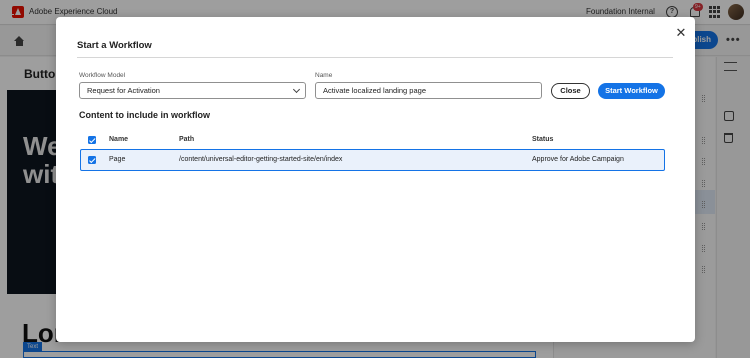  Describe the element at coordinates (187, 139) in the screenshot. I see `column-header-path: Path` at that location.